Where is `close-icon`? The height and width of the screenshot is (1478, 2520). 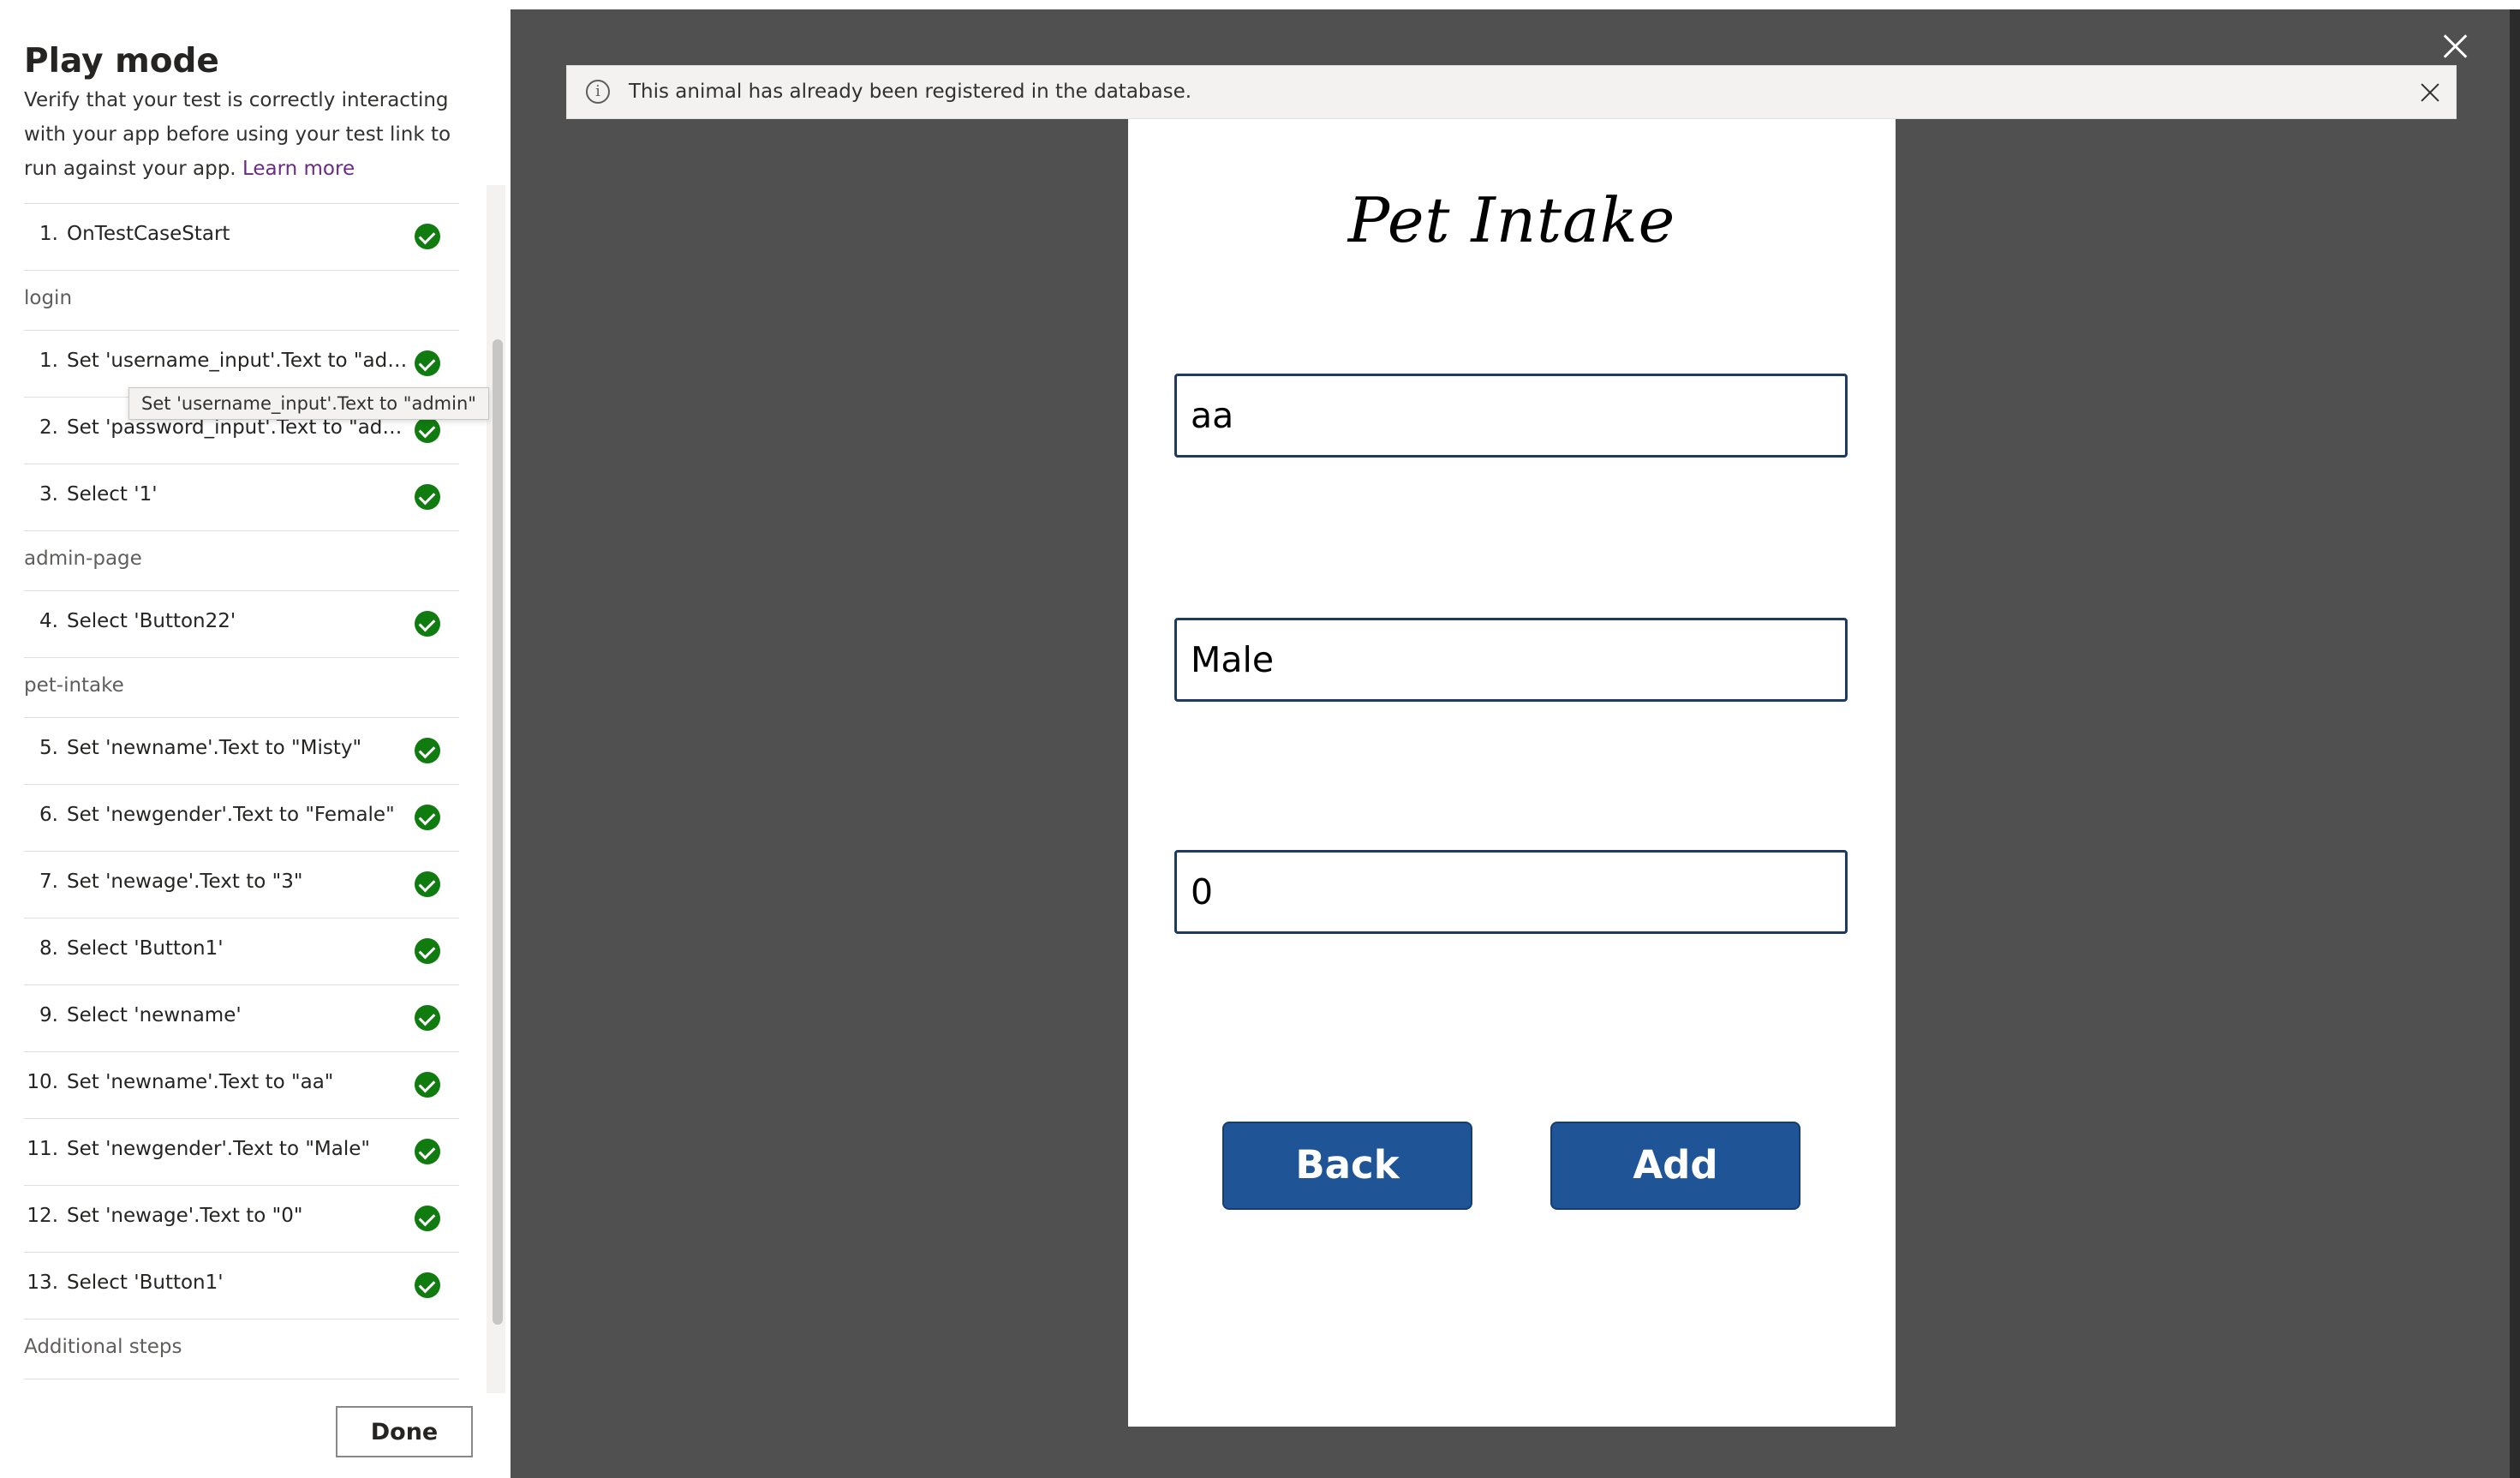 close-icon is located at coordinates (2455, 46).